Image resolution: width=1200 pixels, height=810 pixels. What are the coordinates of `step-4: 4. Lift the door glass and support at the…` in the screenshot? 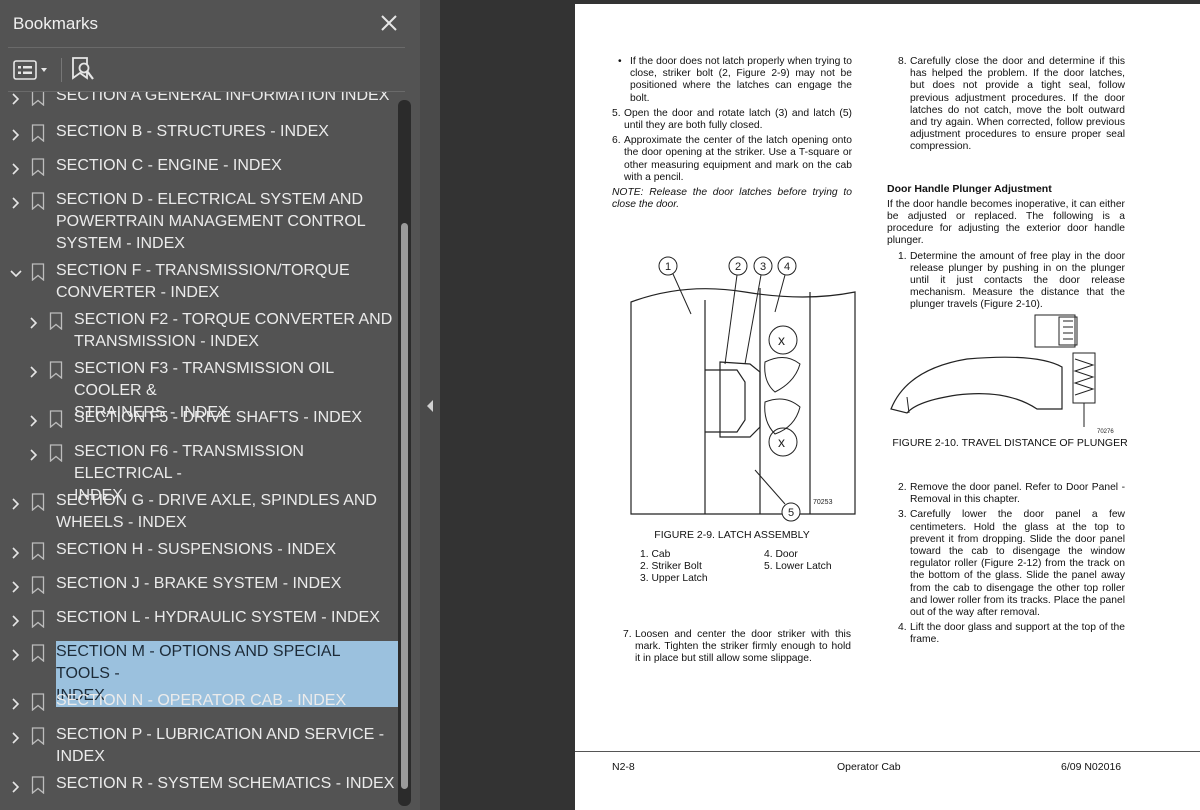 It's located at (1011, 634).